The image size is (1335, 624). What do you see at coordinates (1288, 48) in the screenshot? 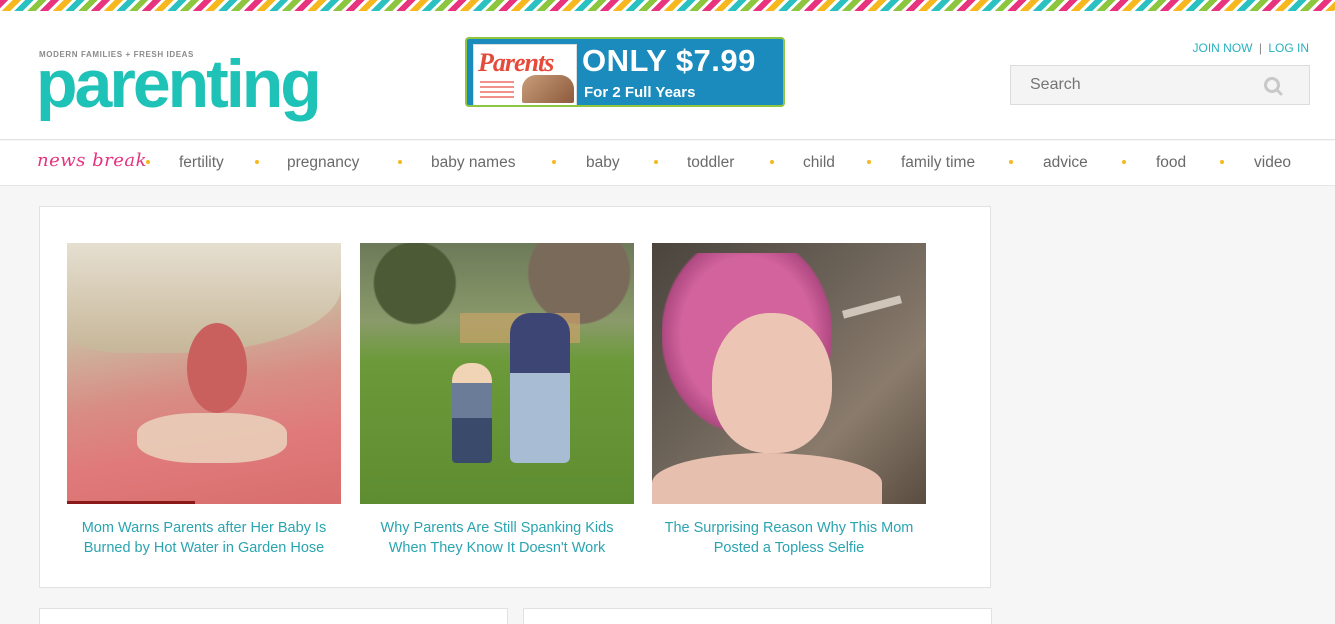
I see `log-in-link: LOG IN` at bounding box center [1288, 48].